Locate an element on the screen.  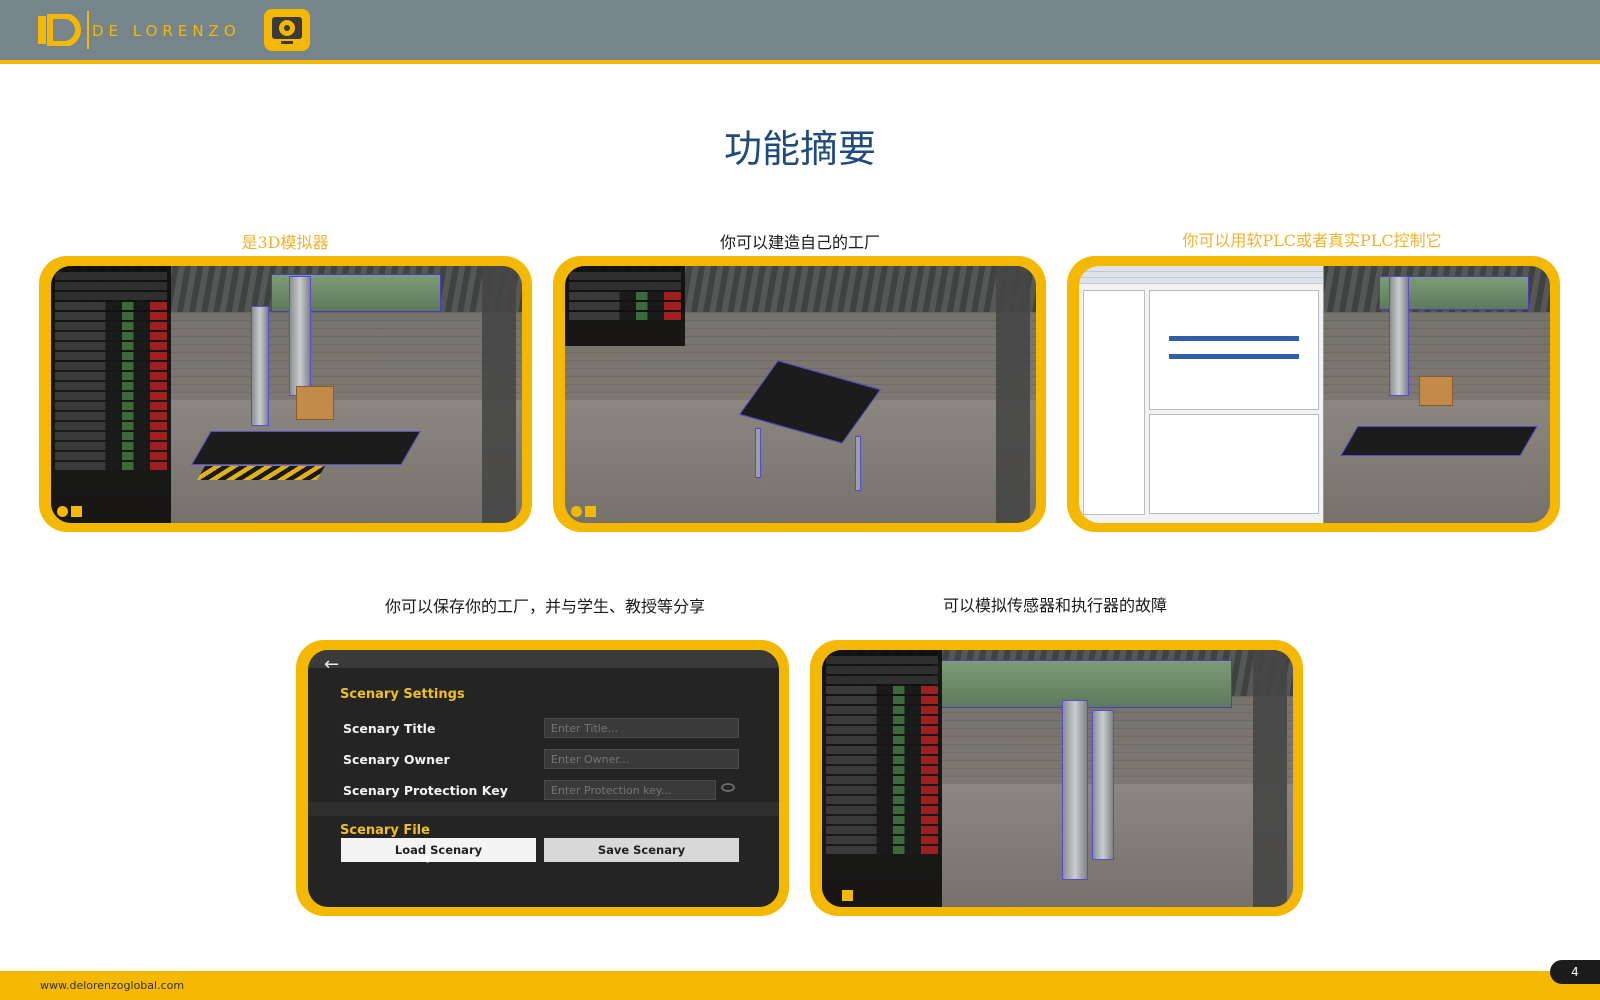
simulator-viewport is located at coordinates (286, 394).